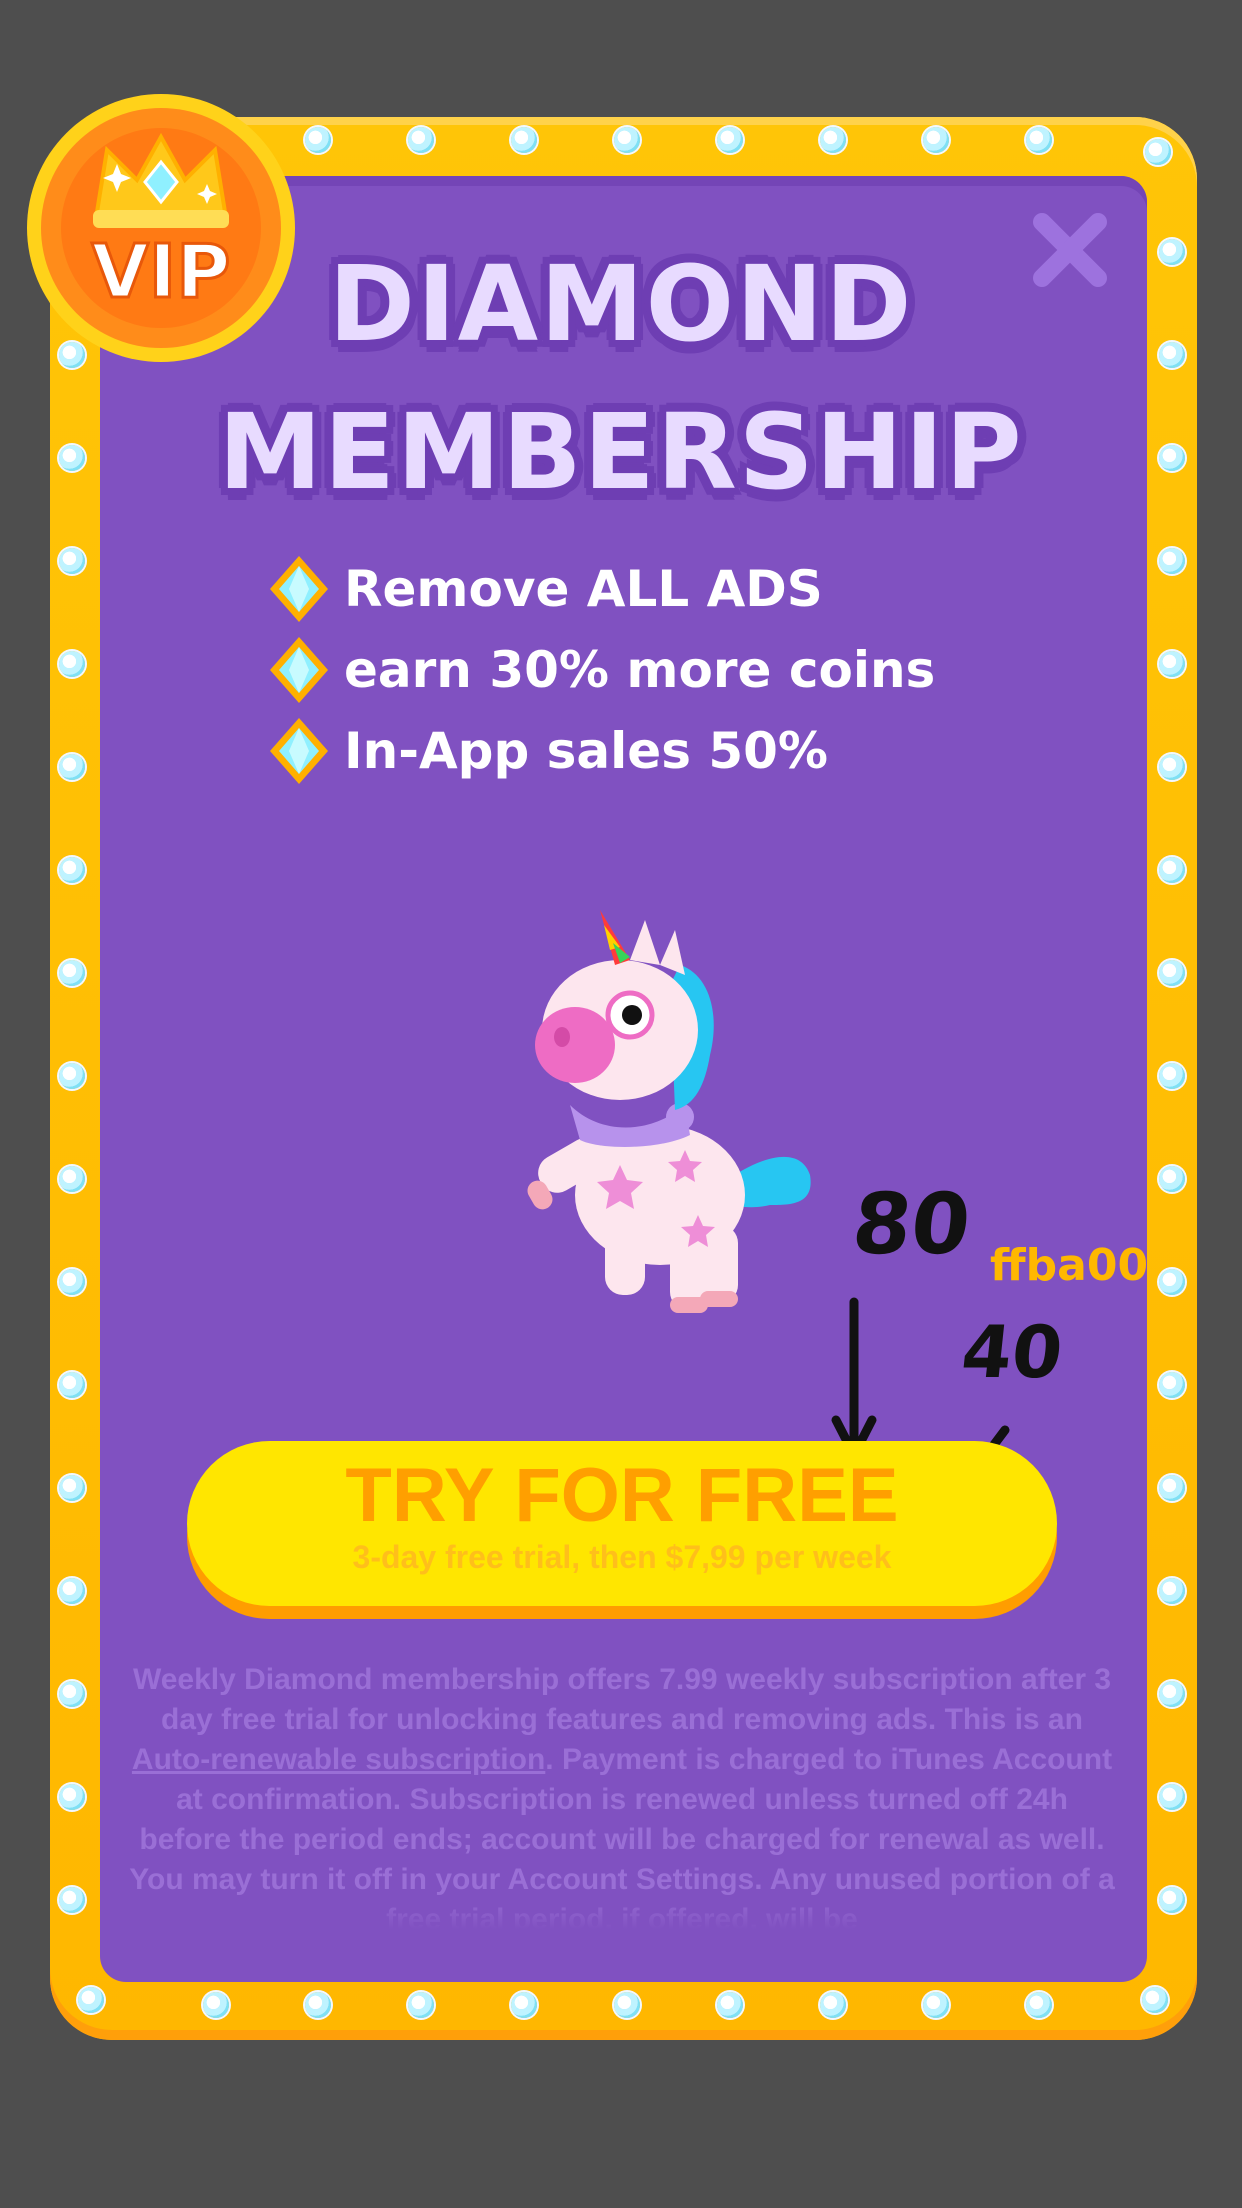  What do you see at coordinates (621, 452) in the screenshot?
I see `title-line-2: MEMBERSHIP` at bounding box center [621, 452].